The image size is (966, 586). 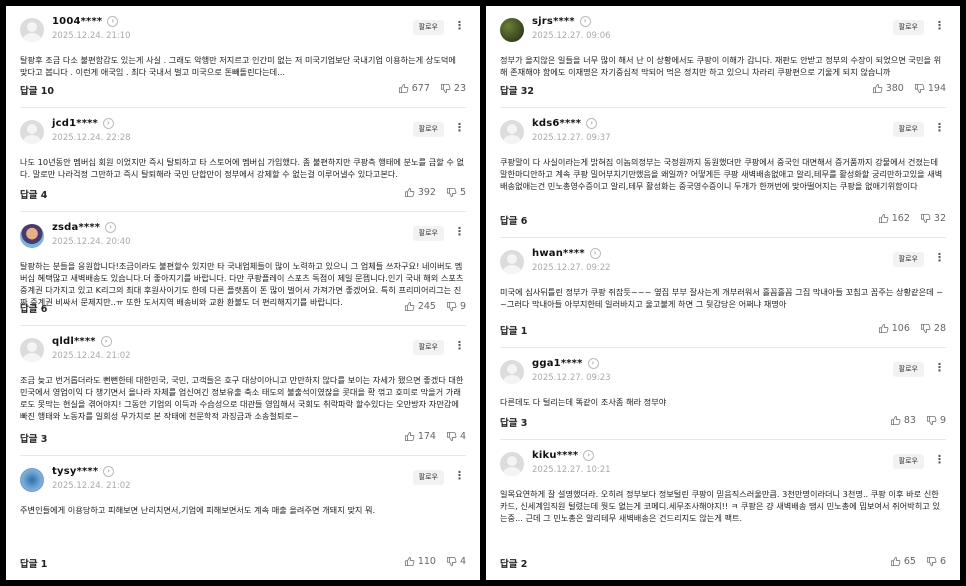 I want to click on like-button: 245, so click(x=420, y=306).